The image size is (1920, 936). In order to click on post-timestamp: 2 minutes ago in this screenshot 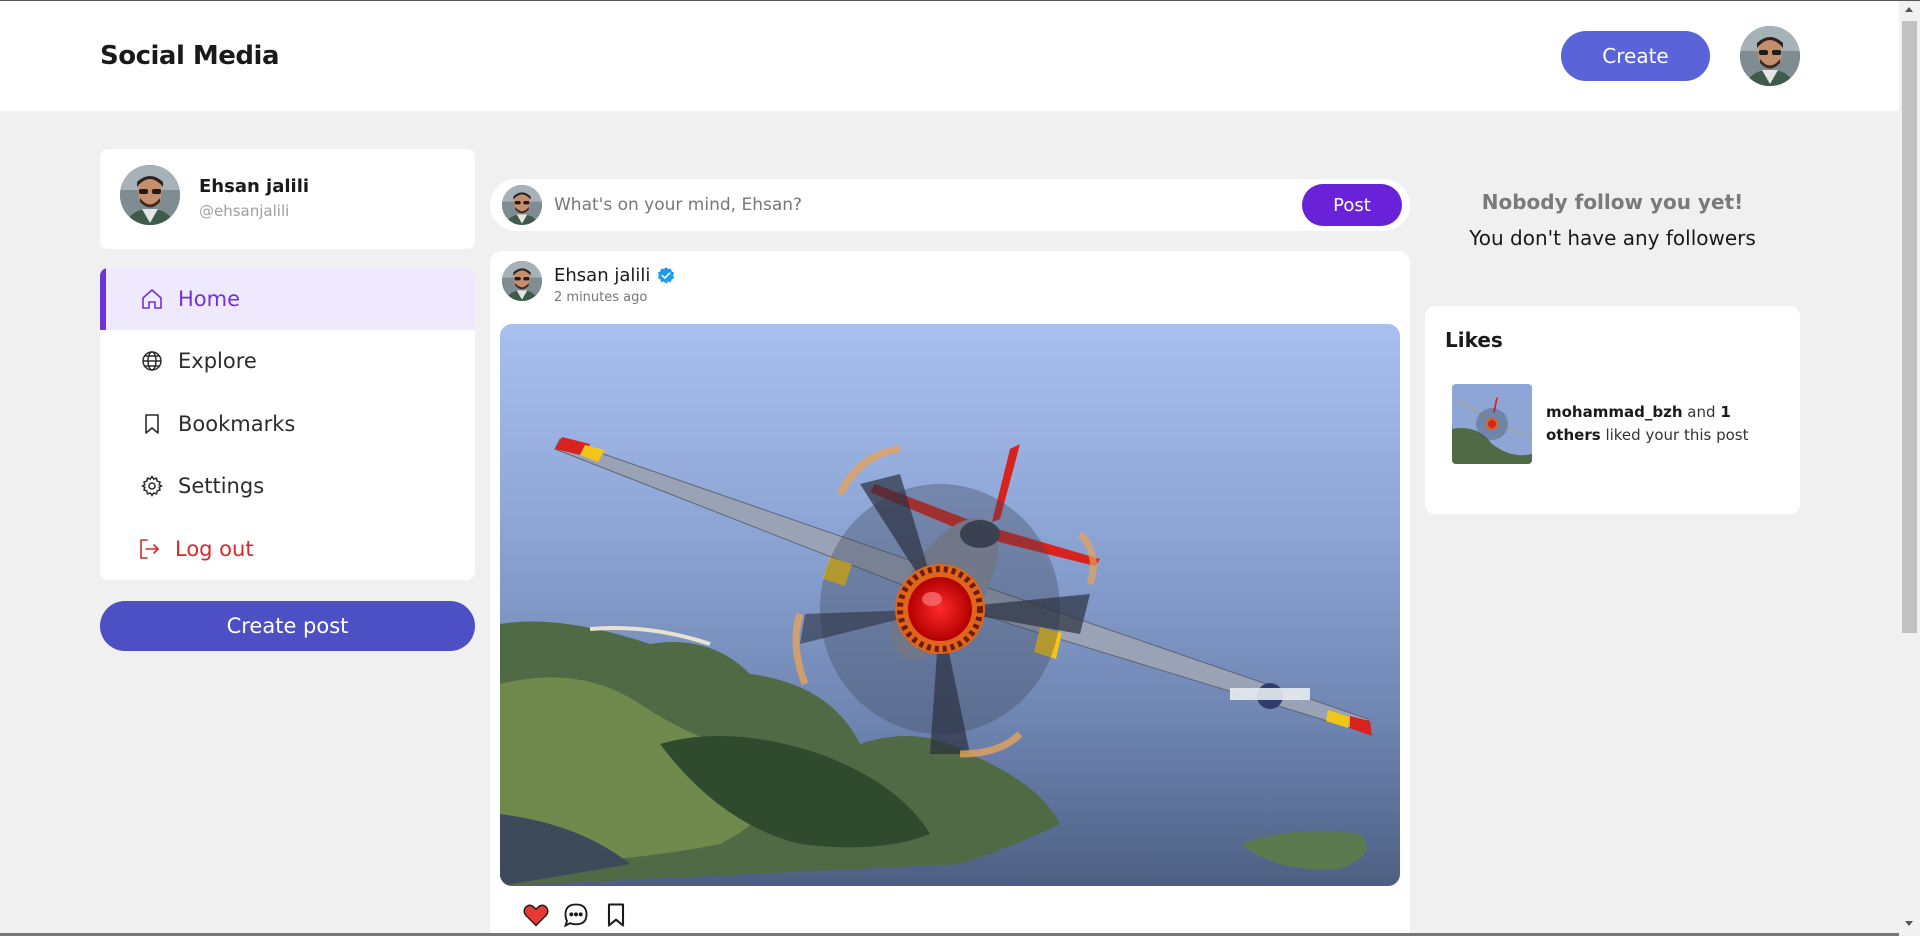, I will do `click(601, 297)`.